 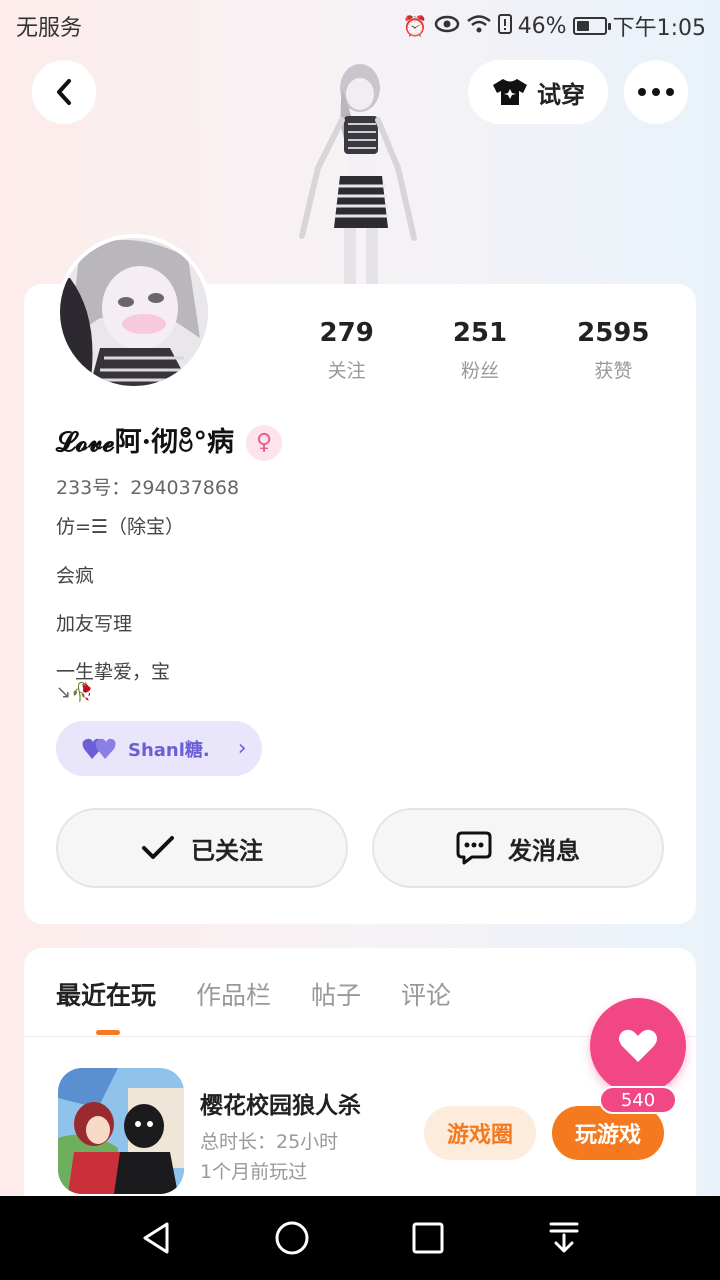 What do you see at coordinates (582, 26) in the screenshot?
I see `battery-level` at bounding box center [582, 26].